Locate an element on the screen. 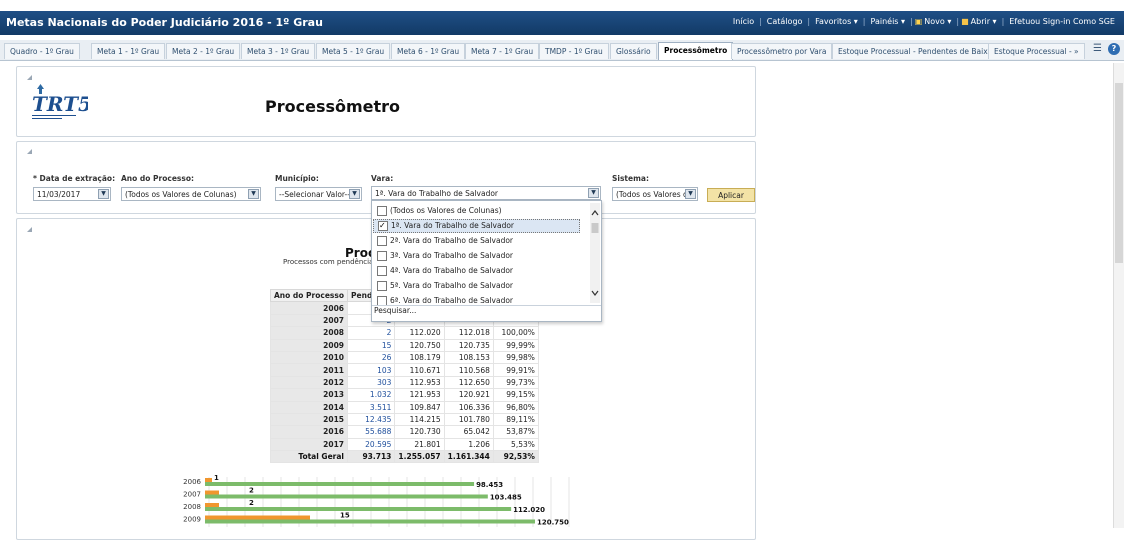 The height and width of the screenshot is (540, 1124). table-row: 2009 15 120.750 120.735 99,99% is located at coordinates (404, 345).